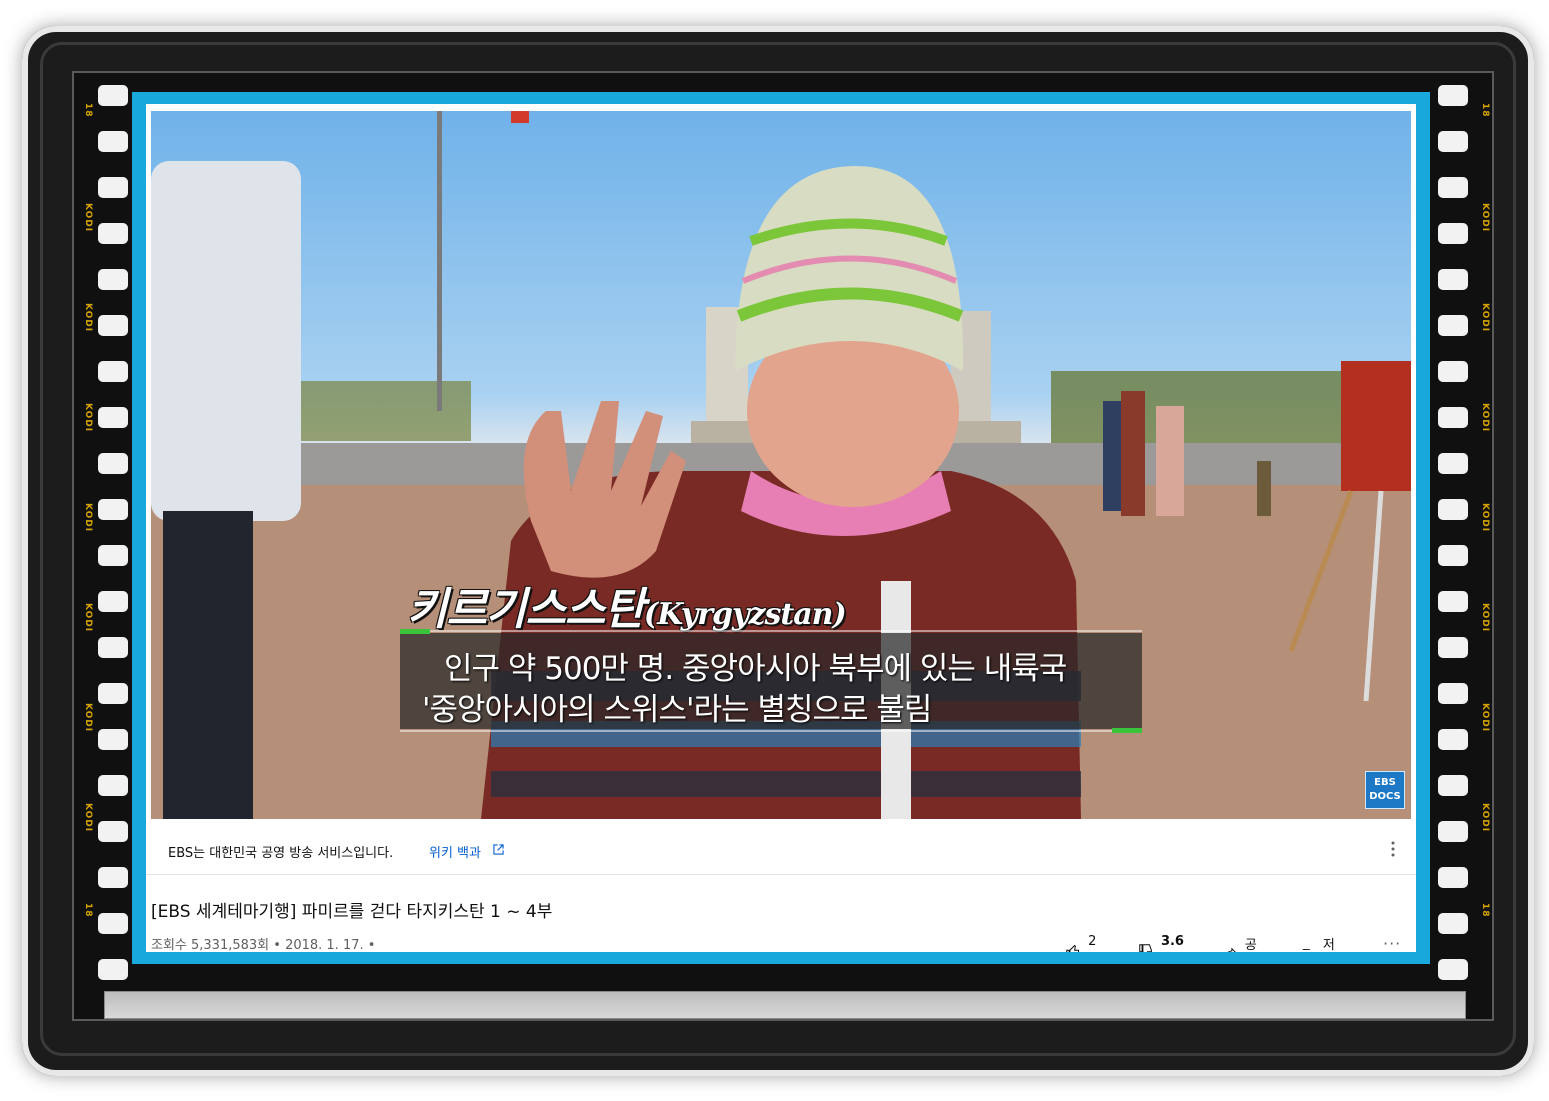 This screenshot has height=1101, width=1549. What do you see at coordinates (781, 847) in the screenshot?
I see `info-panel: EBS는 대한민국 공영 방송 서비스입니다. 위키 백과` at bounding box center [781, 847].